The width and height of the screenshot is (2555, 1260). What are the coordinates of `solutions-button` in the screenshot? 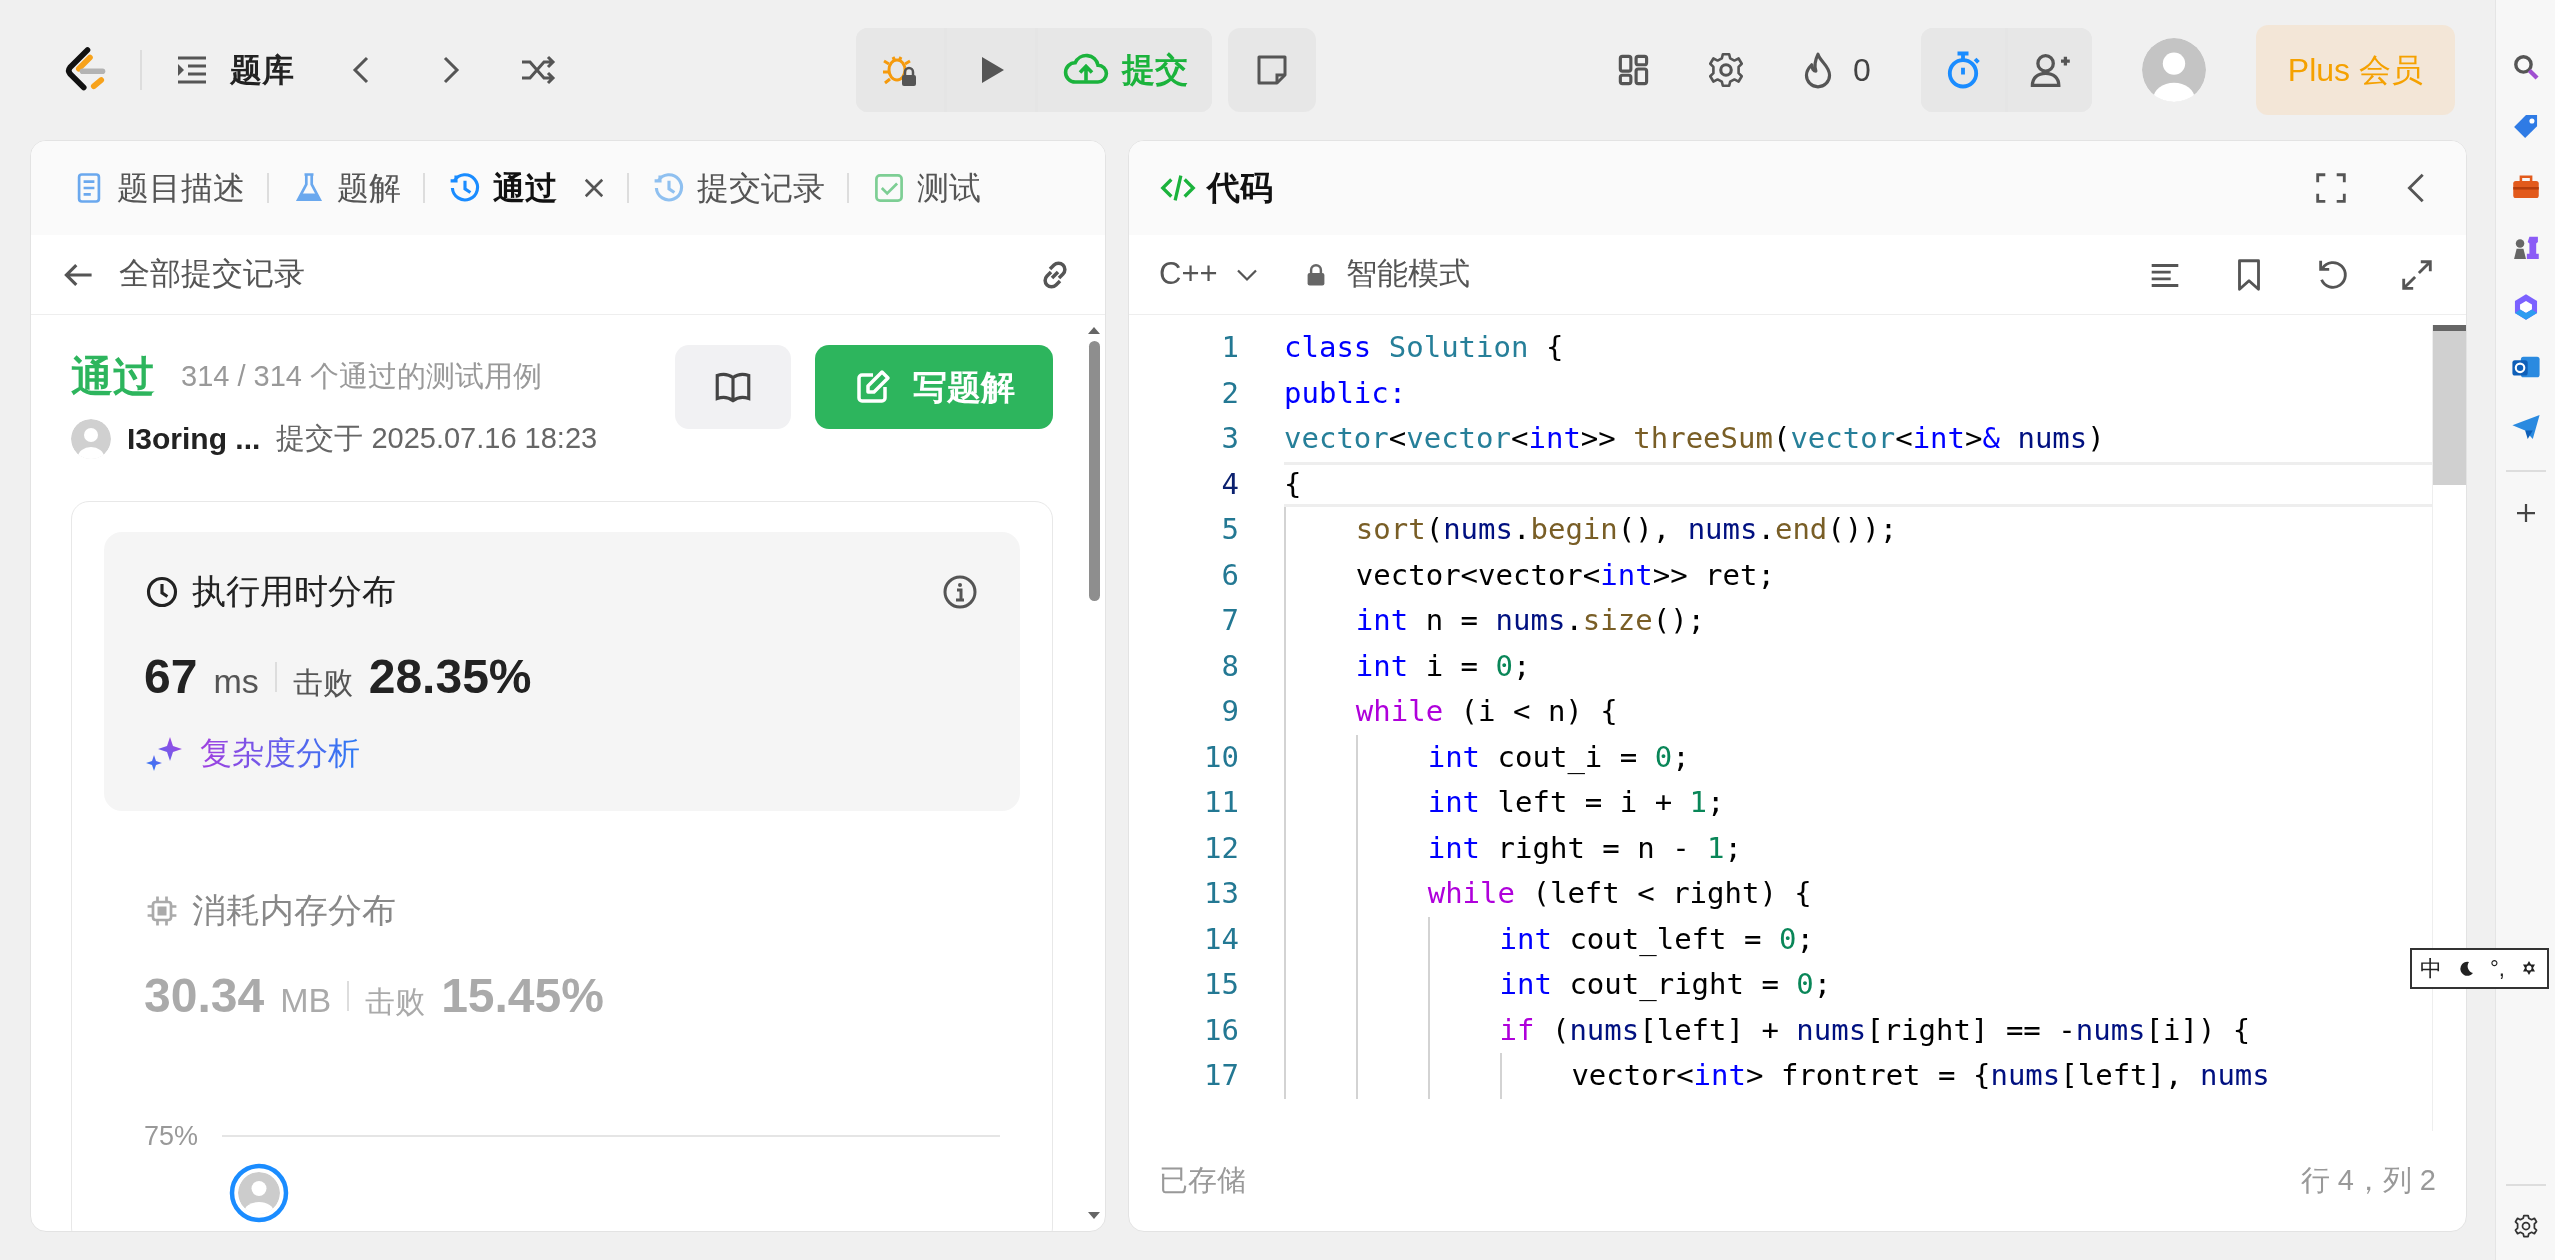 It's located at (733, 387).